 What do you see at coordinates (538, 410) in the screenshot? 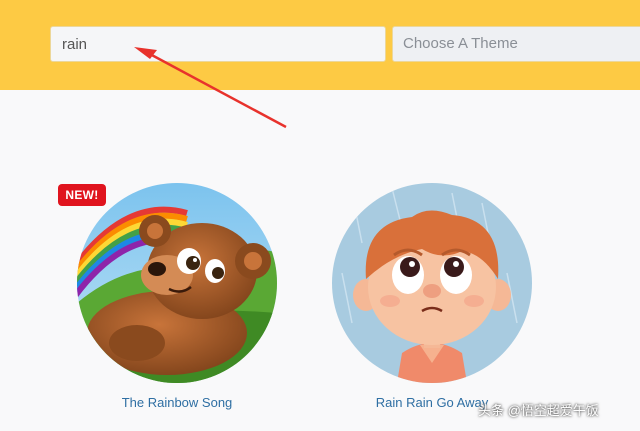
I see `watermark: 头条 @悟空超爱午饭` at bounding box center [538, 410].